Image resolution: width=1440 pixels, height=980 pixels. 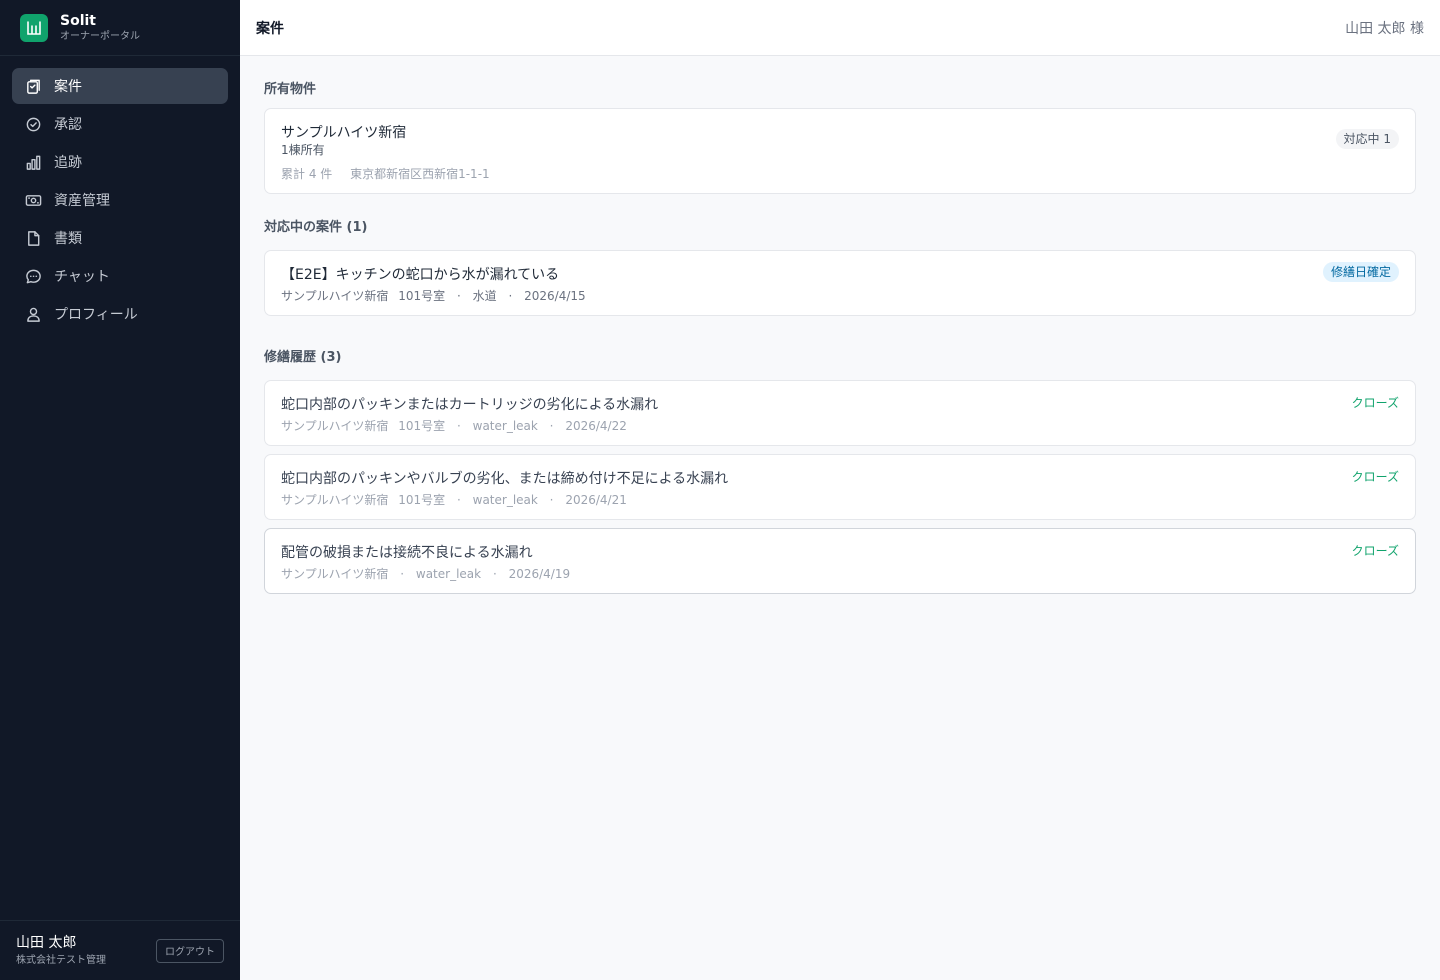 I want to click on page-title: 案件, so click(x=270, y=28).